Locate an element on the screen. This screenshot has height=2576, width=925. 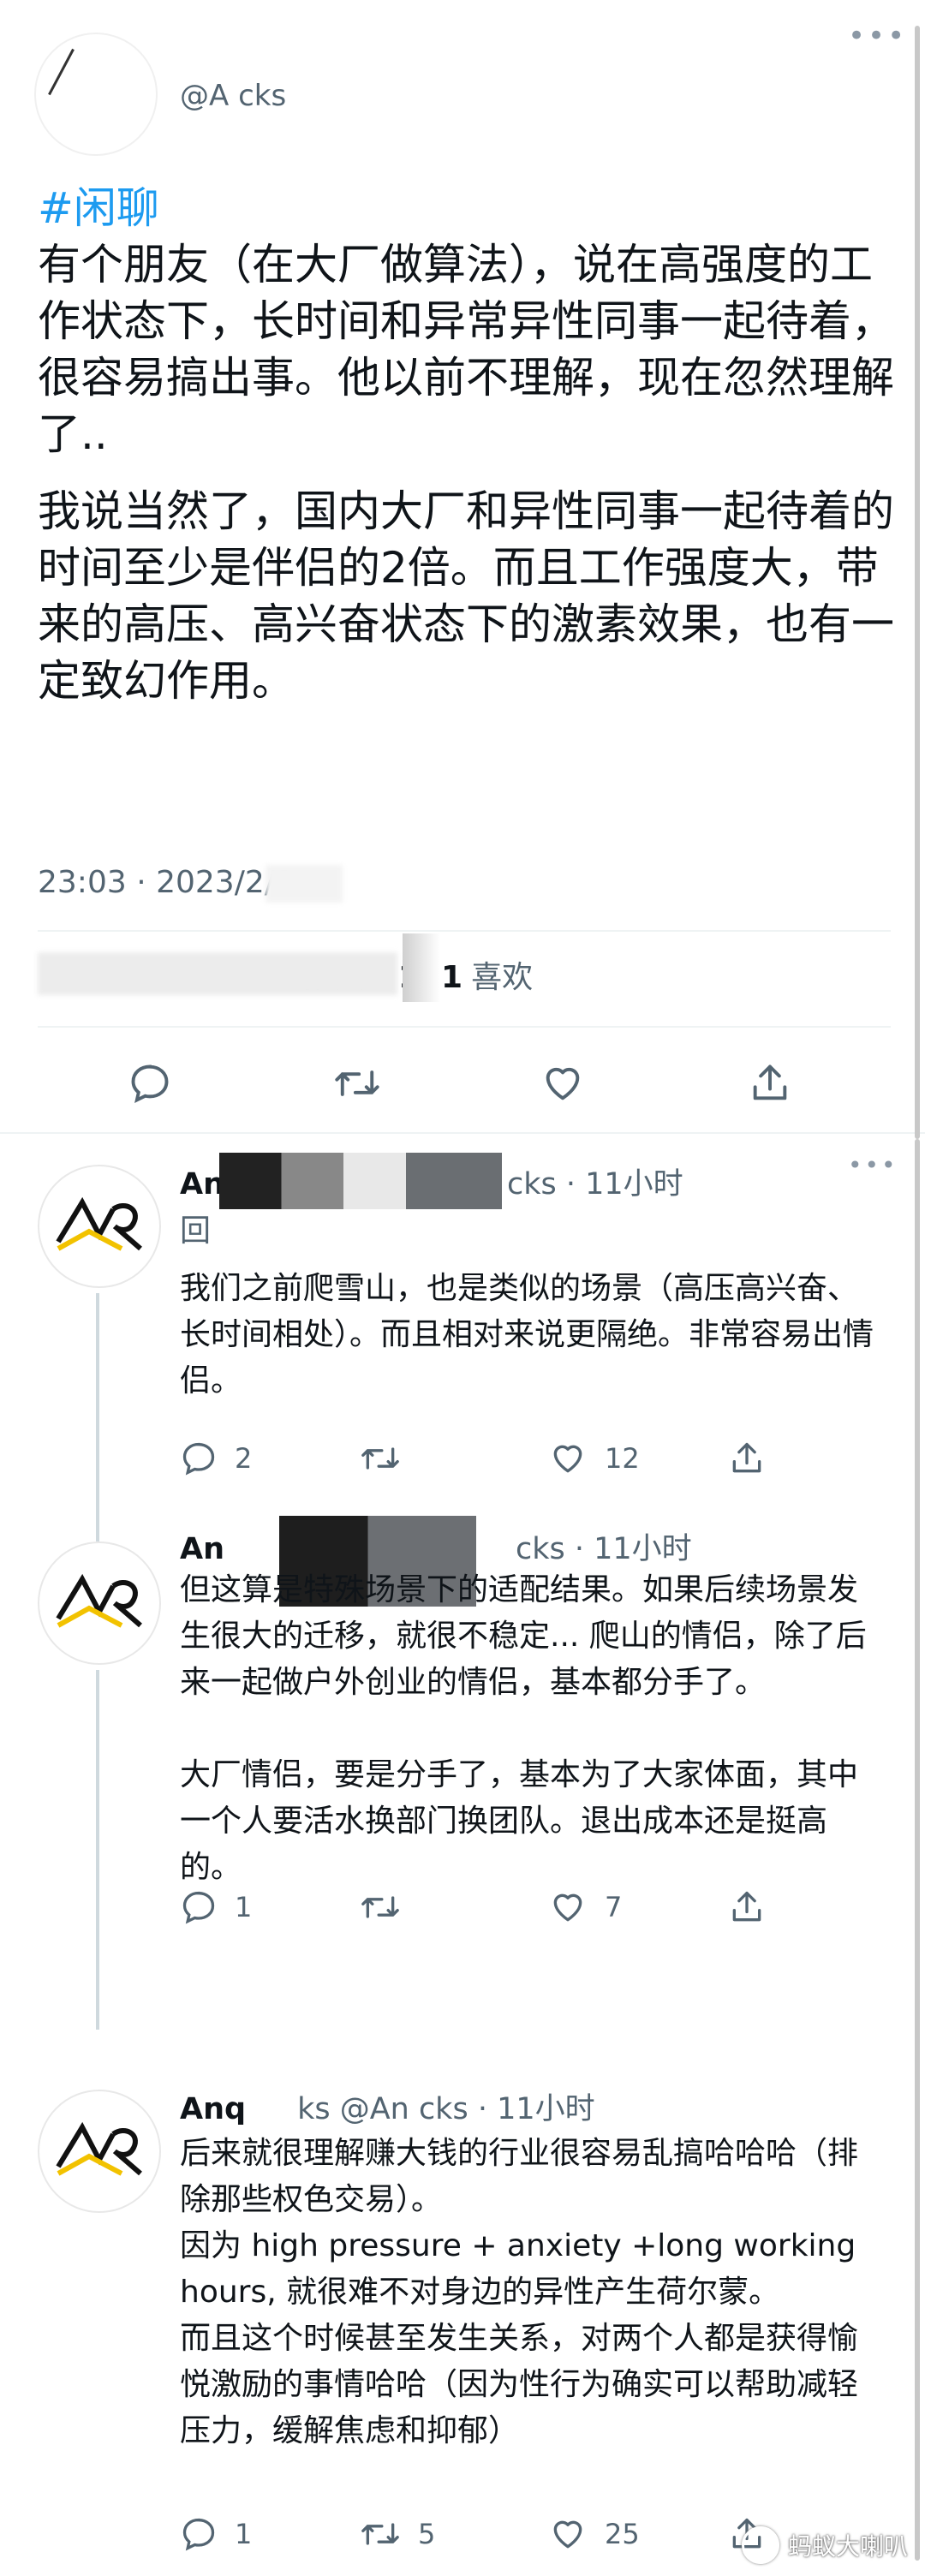
replying-to-label: 回 is located at coordinates (196, 1231).